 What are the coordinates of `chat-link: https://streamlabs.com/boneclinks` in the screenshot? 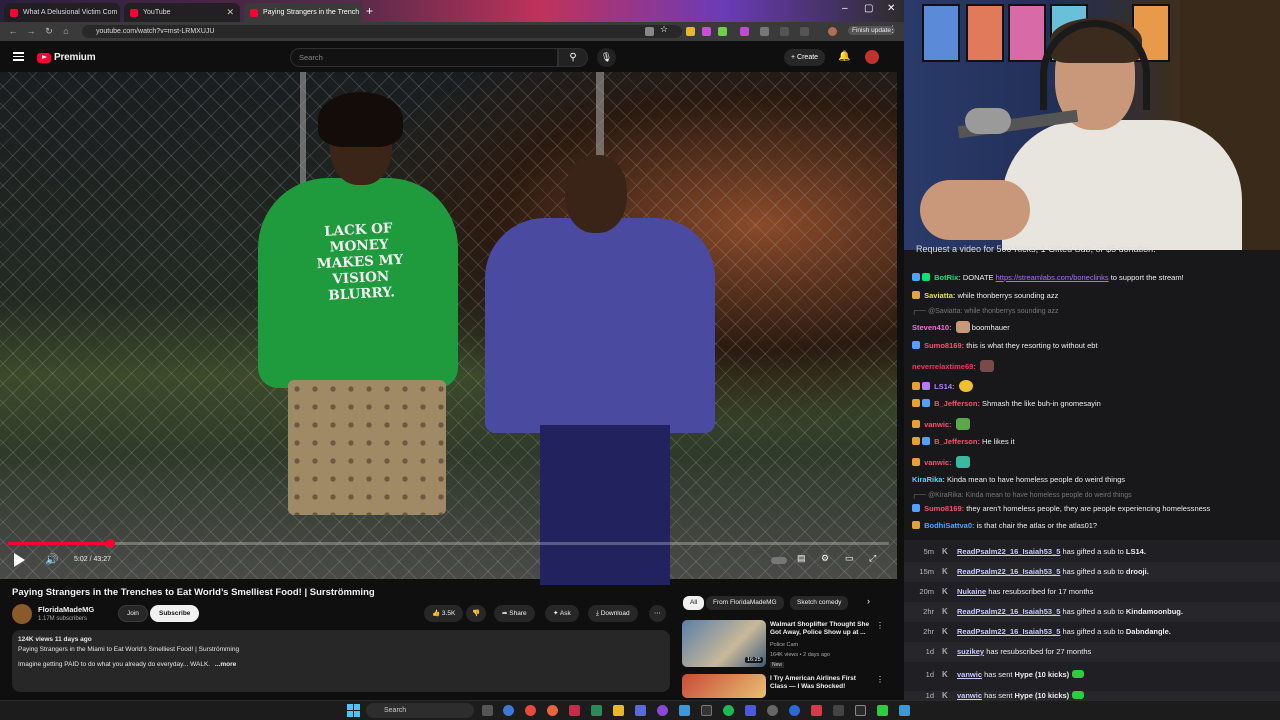 It's located at (1052, 277).